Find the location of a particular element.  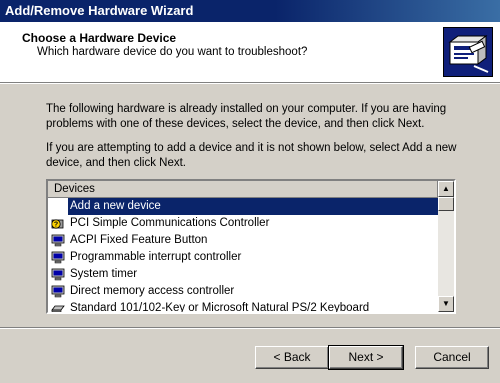

list-item-system-timer: System timer is located at coordinates (243, 274).